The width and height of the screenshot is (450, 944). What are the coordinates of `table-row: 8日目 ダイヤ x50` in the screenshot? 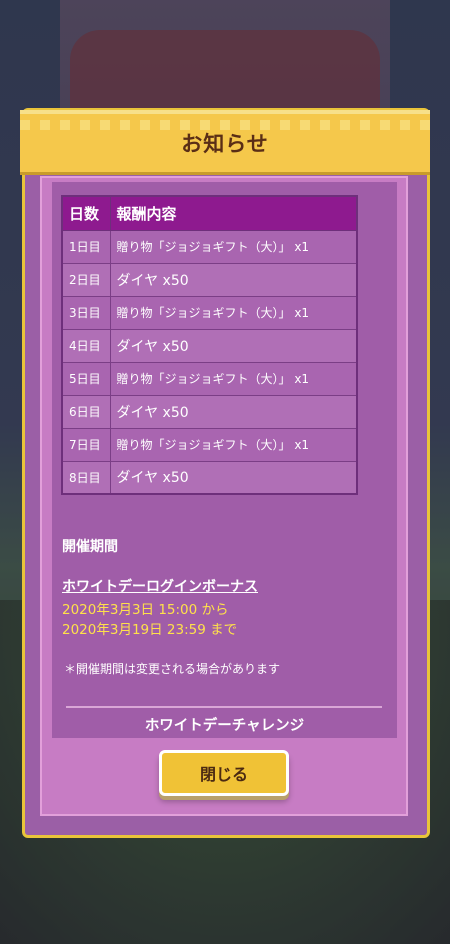 It's located at (209, 477).